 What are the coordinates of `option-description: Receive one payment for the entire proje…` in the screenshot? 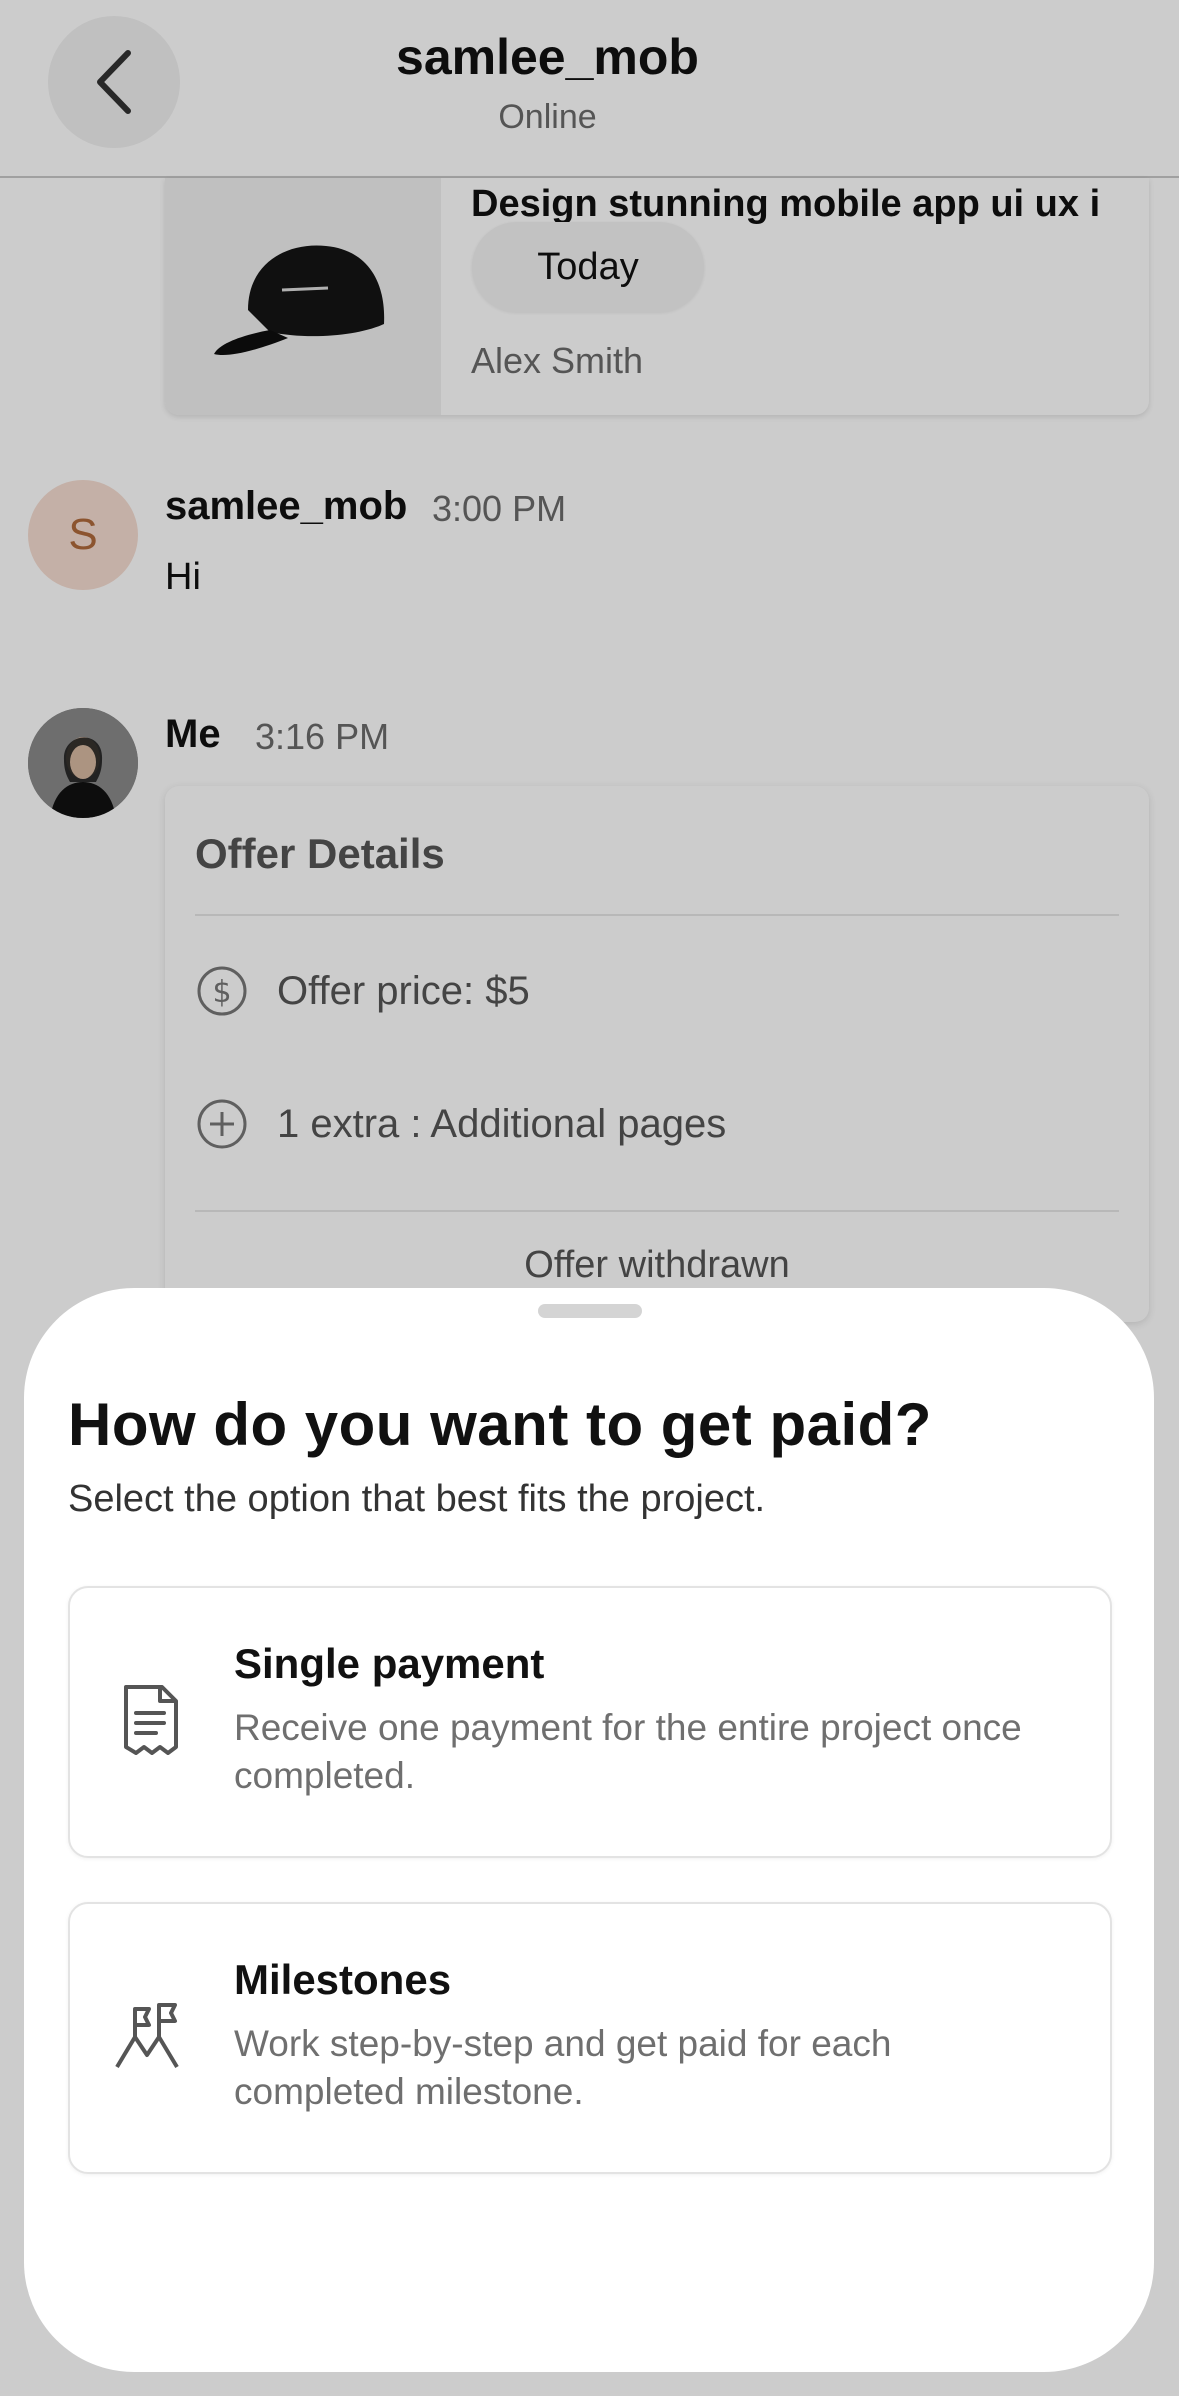 It's located at (628, 1751).